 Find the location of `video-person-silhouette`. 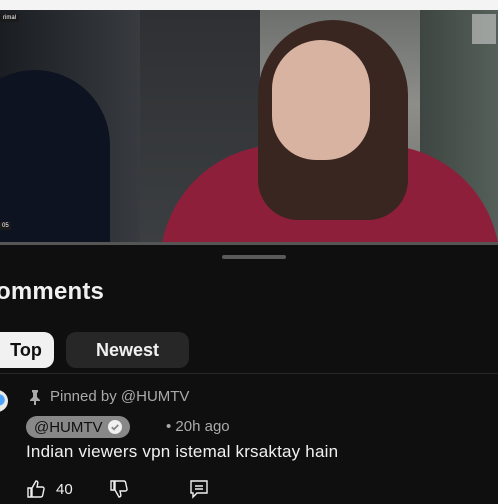

video-person-silhouette is located at coordinates (55, 157).